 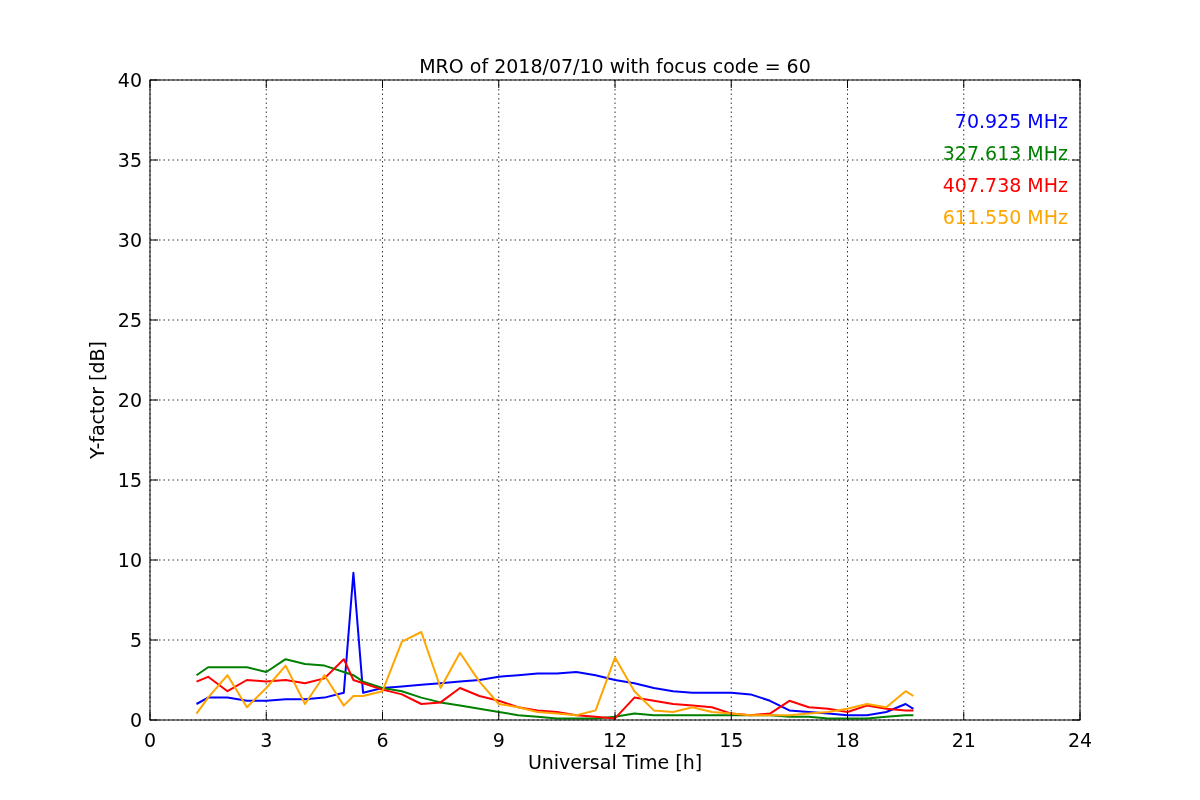 What do you see at coordinates (129, 160) in the screenshot?
I see `tick-label: 35` at bounding box center [129, 160].